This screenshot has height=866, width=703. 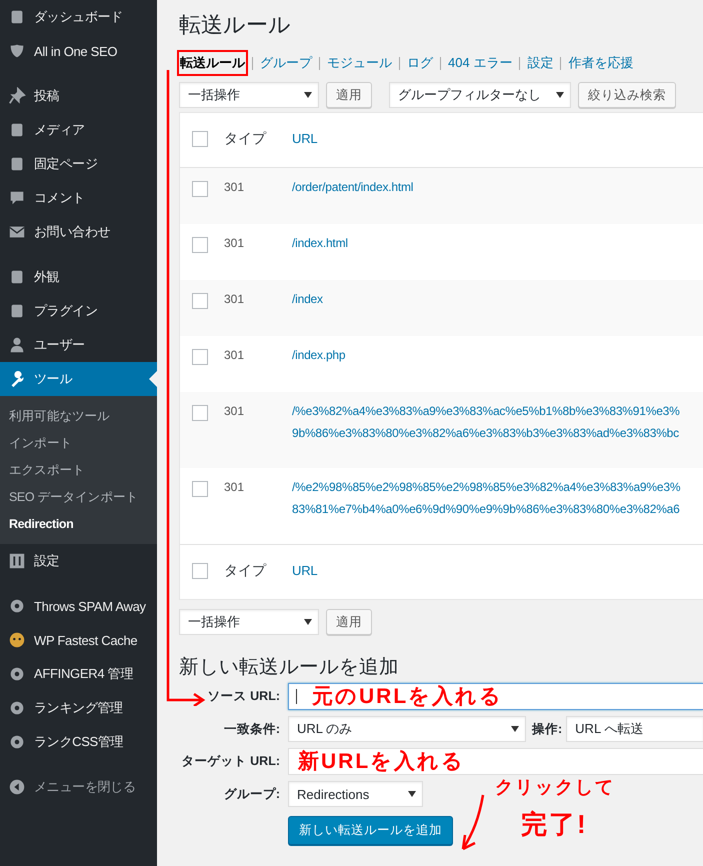 What do you see at coordinates (600, 63) in the screenshot?
I see `tab: 作者を応援` at bounding box center [600, 63].